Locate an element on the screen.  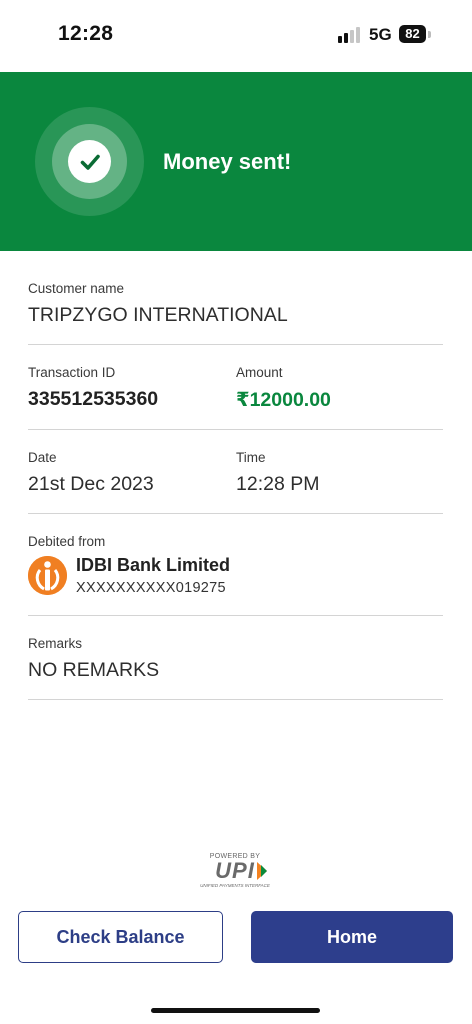
success-check-icon is located at coordinates (89, 161).